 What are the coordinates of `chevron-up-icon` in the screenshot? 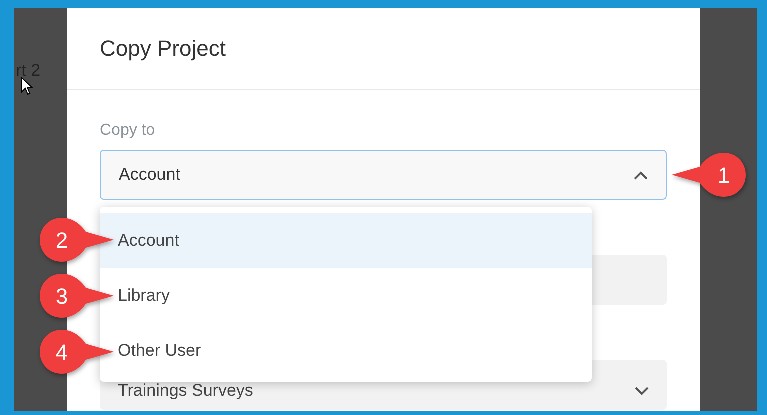 It's located at (641, 175).